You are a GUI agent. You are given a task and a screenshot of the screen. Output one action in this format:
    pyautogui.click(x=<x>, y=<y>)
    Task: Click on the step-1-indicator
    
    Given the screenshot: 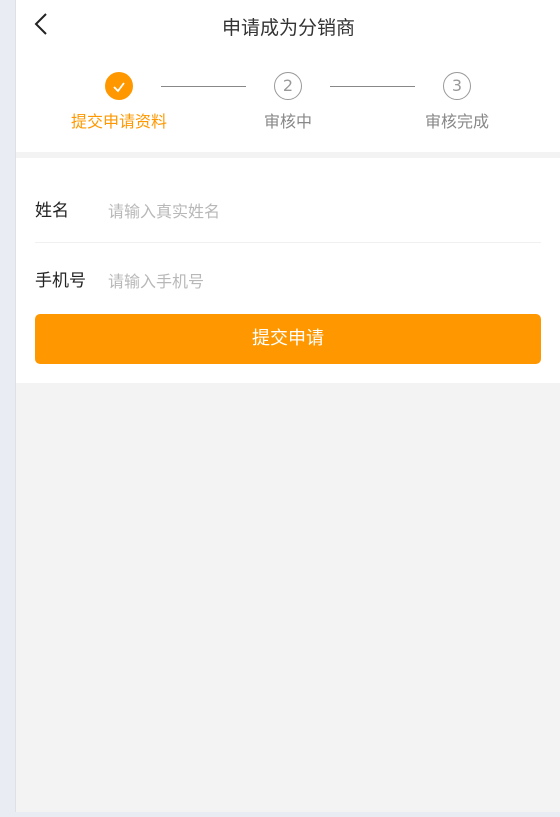 What is the action you would take?
    pyautogui.click(x=119, y=86)
    